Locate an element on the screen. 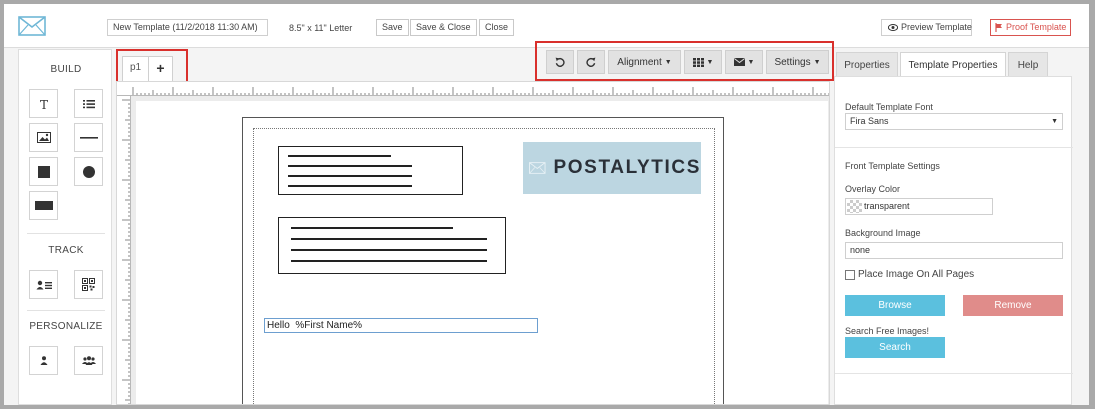  contact-card-tool-button is located at coordinates (43, 284).